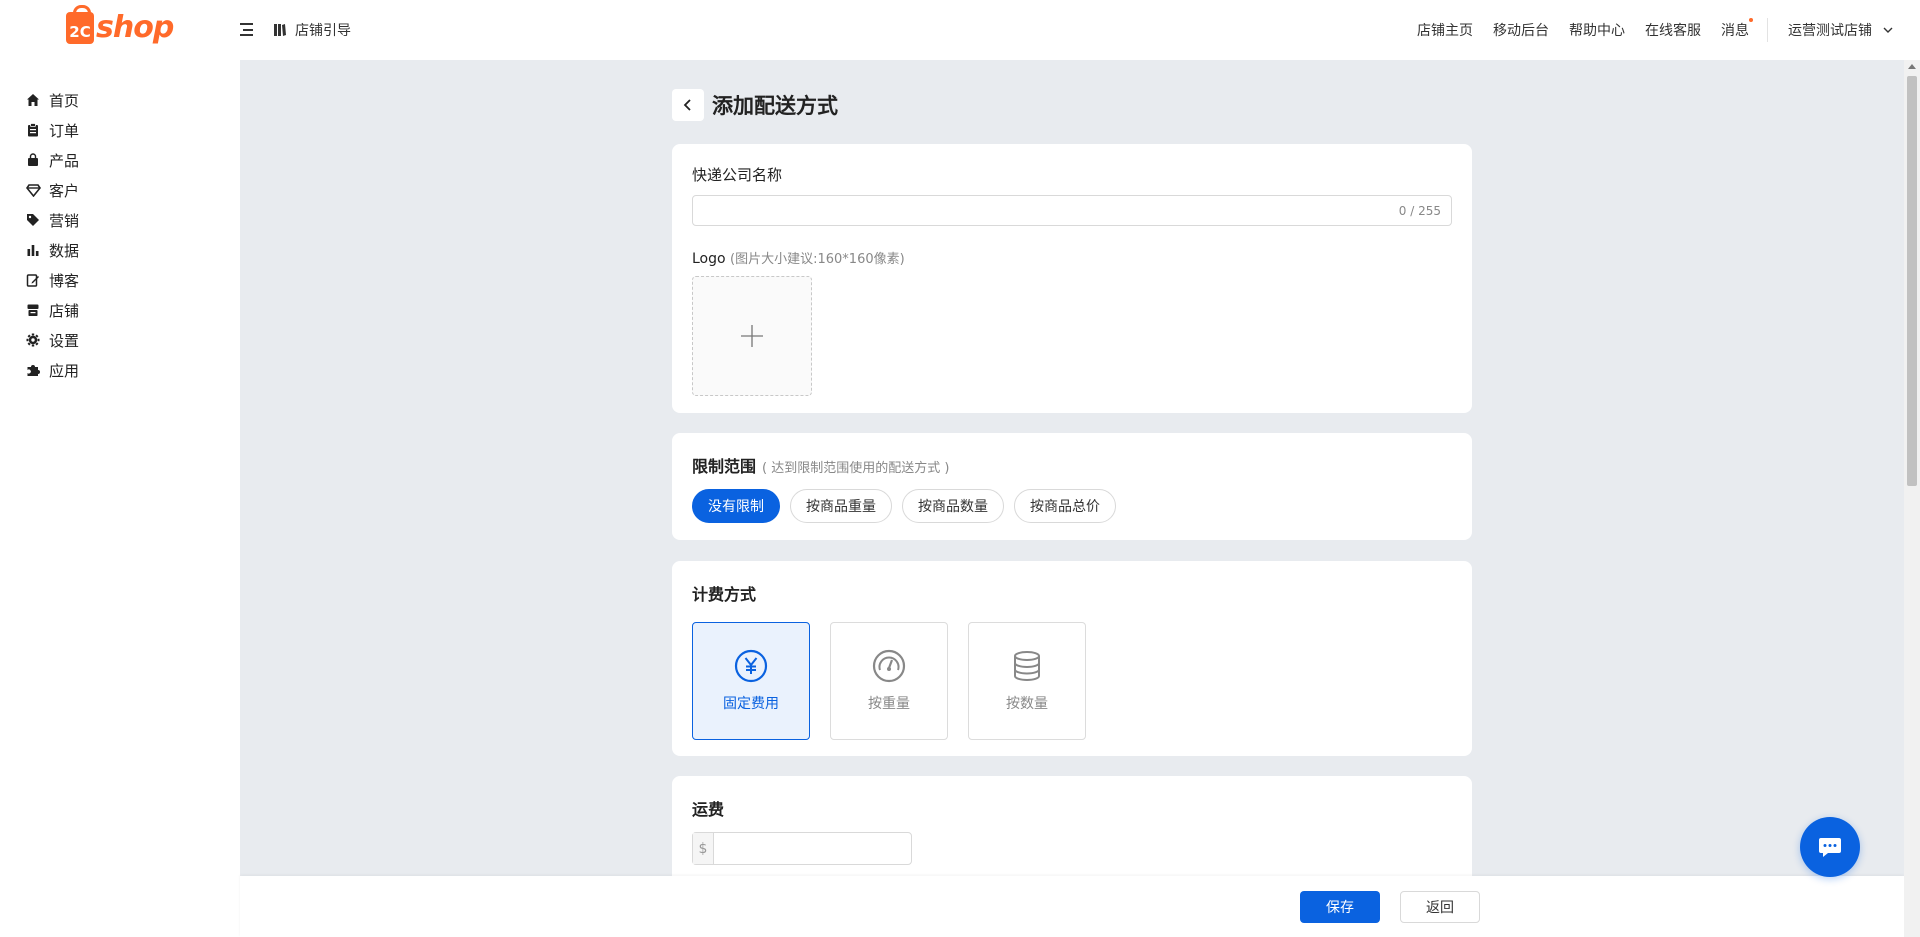  What do you see at coordinates (64, 160) in the screenshot?
I see `sidebar-item-label: 产品` at bounding box center [64, 160].